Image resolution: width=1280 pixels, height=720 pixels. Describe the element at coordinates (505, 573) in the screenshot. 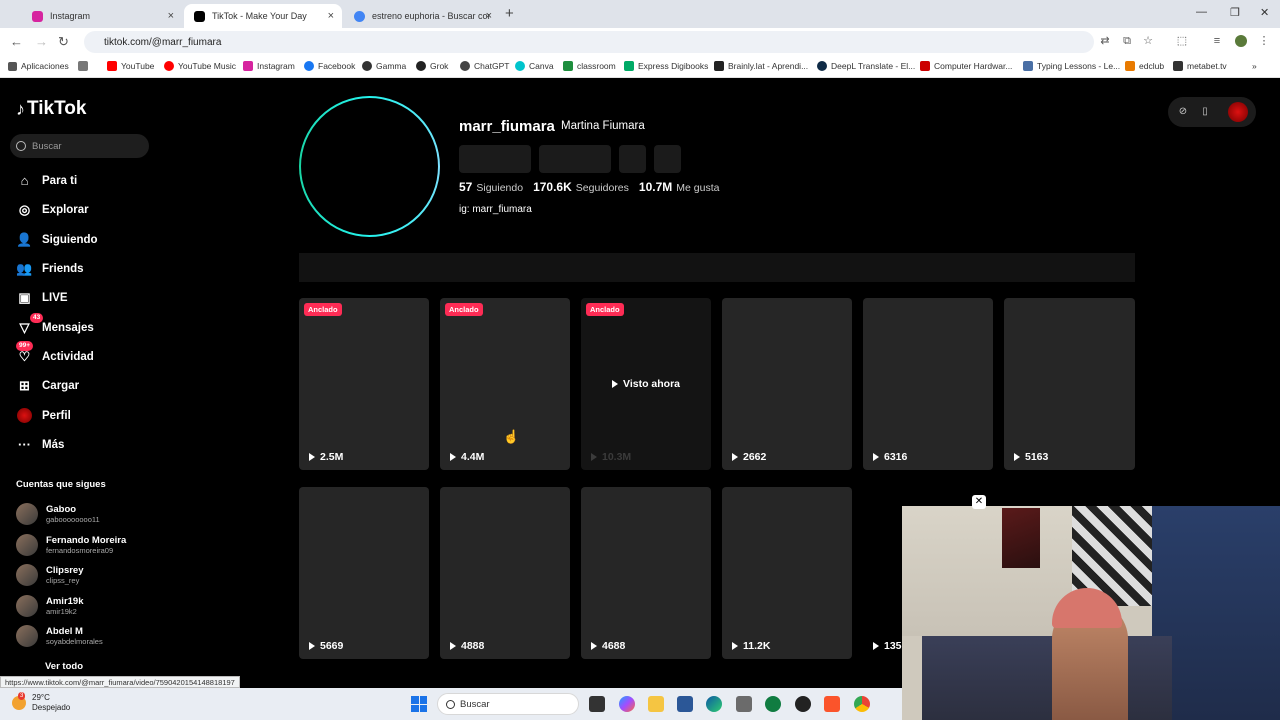

I see `video-card: 4888` at that location.